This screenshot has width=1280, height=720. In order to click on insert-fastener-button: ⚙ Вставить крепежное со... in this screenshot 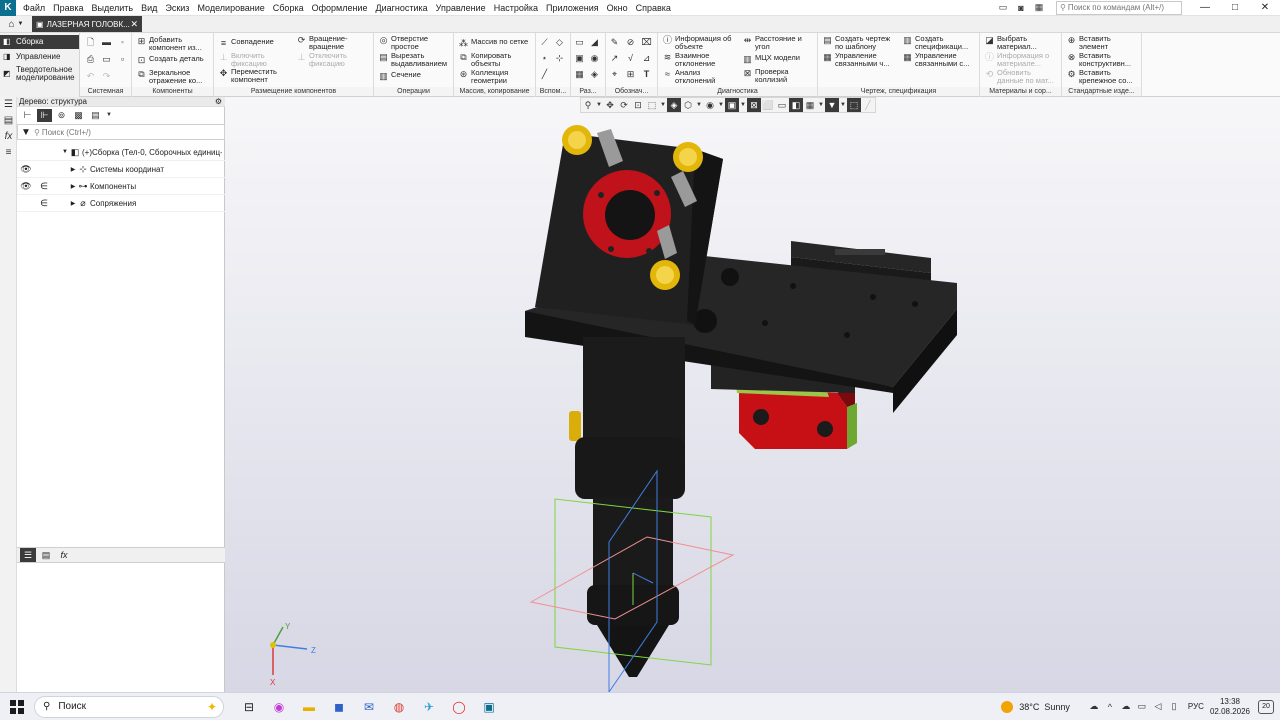, I will do `click(1104, 76)`.